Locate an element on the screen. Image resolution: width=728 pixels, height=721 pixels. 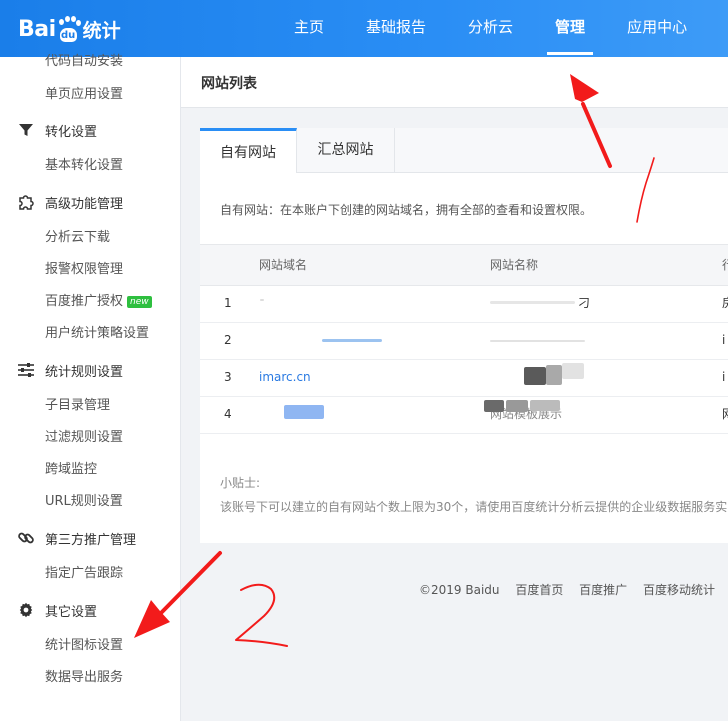
column-header-domain: 网站域名 is located at coordinates (283, 265).